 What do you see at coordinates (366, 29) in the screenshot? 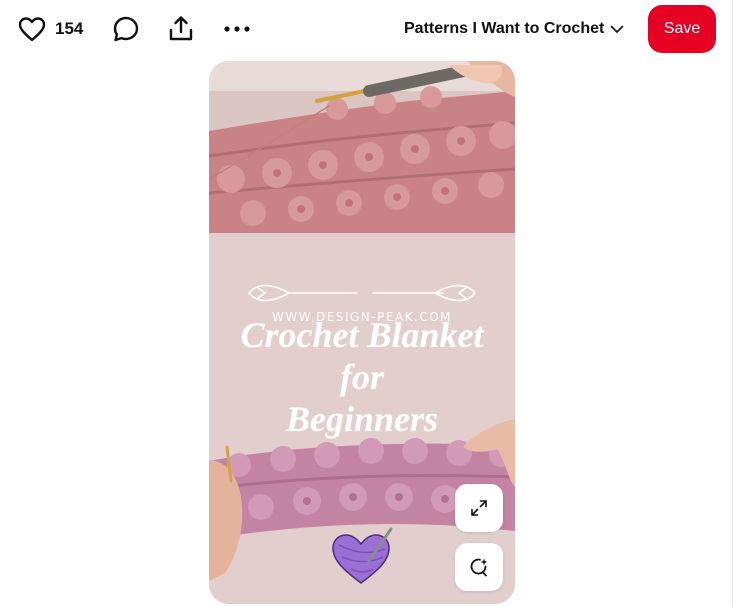
I see `pin-toolbar: 154 Patterns I Want to Crochet Save` at bounding box center [366, 29].